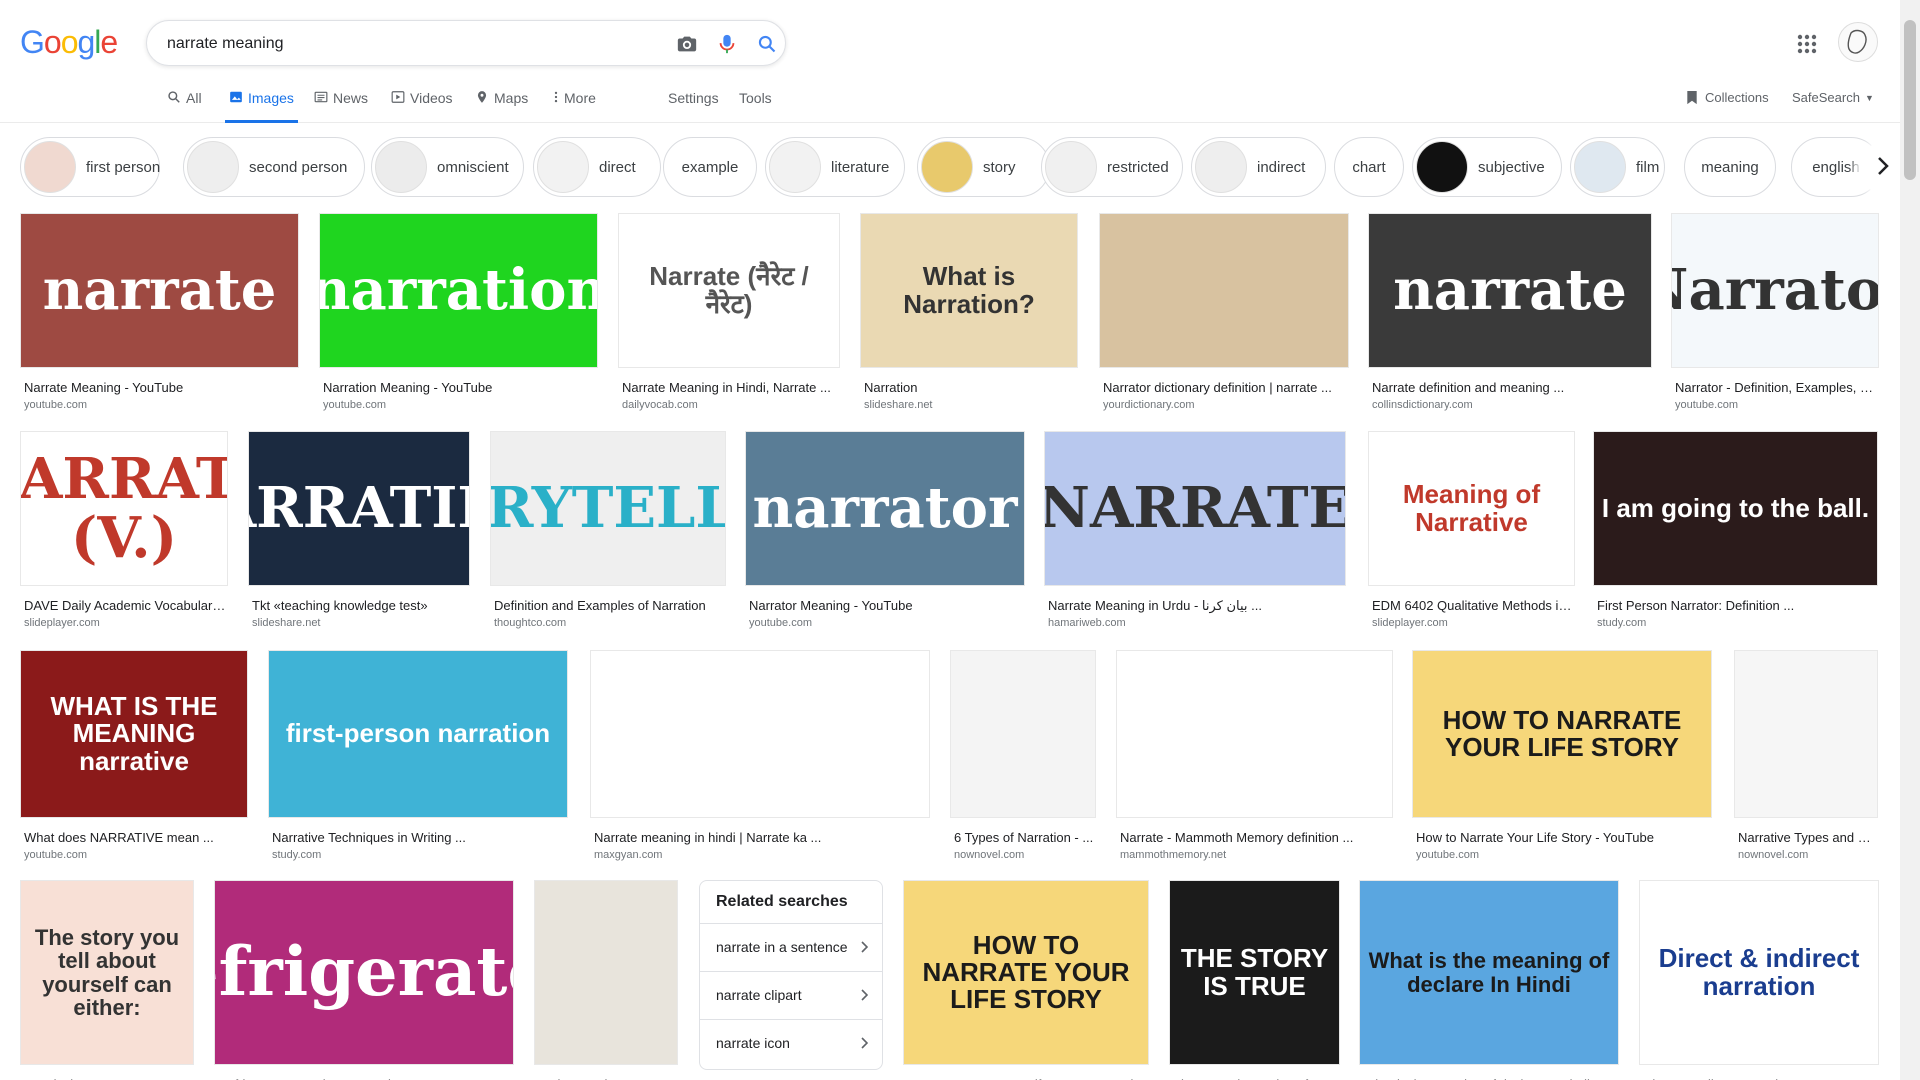  Describe the element at coordinates (1254, 972) in the screenshot. I see `result-thumbnail: THE STORY IS TRUE` at that location.